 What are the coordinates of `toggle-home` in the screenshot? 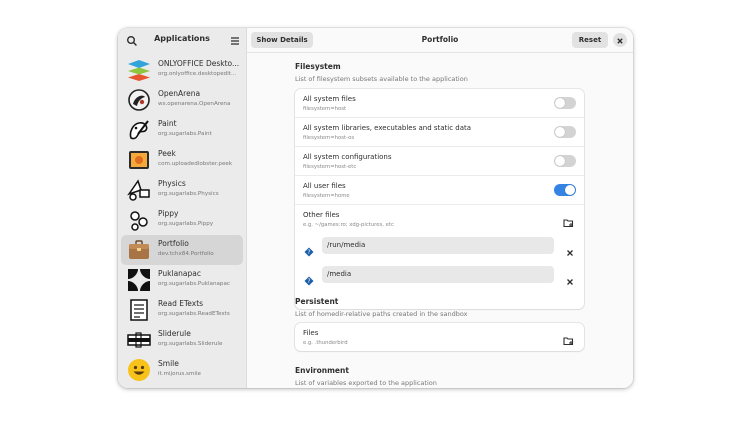 It's located at (565, 190).